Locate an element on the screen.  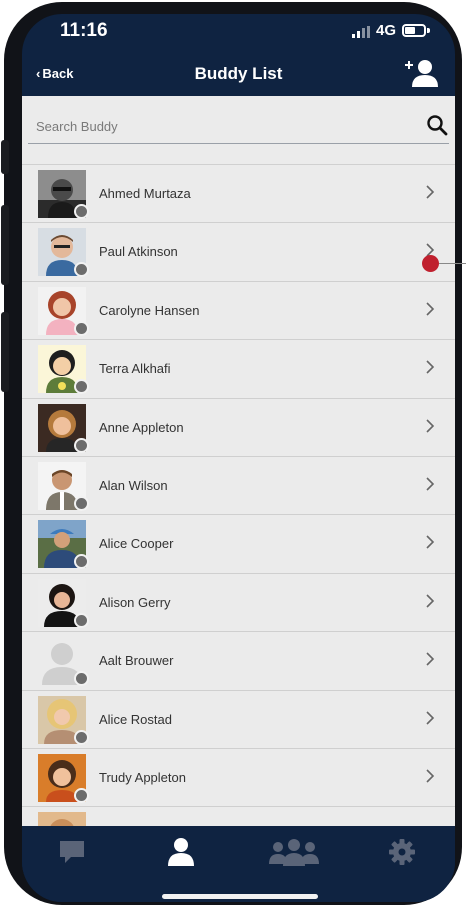
buddy-row-alan-wilson: Alan Wilson is located at coordinates (238, 486).